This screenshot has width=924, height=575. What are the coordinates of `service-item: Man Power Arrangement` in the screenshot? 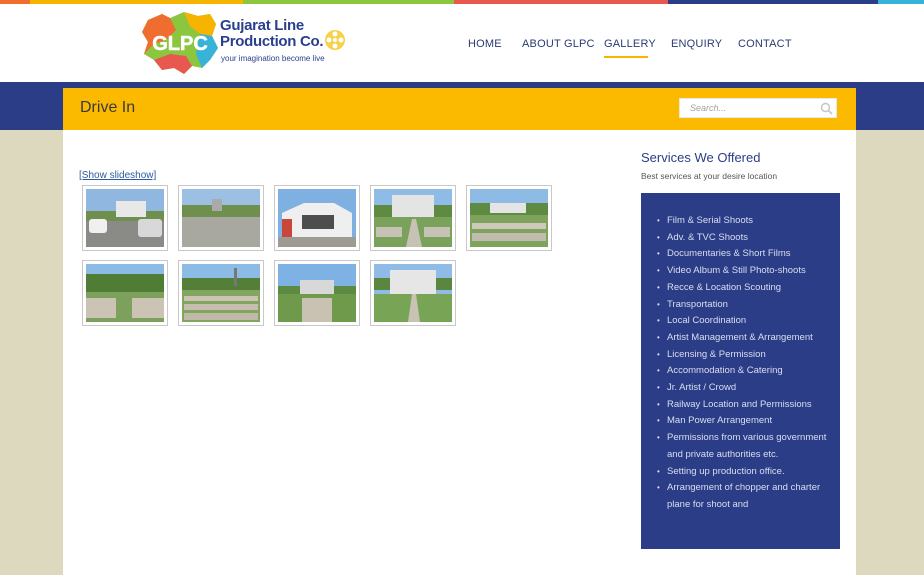 It's located at (744, 421).